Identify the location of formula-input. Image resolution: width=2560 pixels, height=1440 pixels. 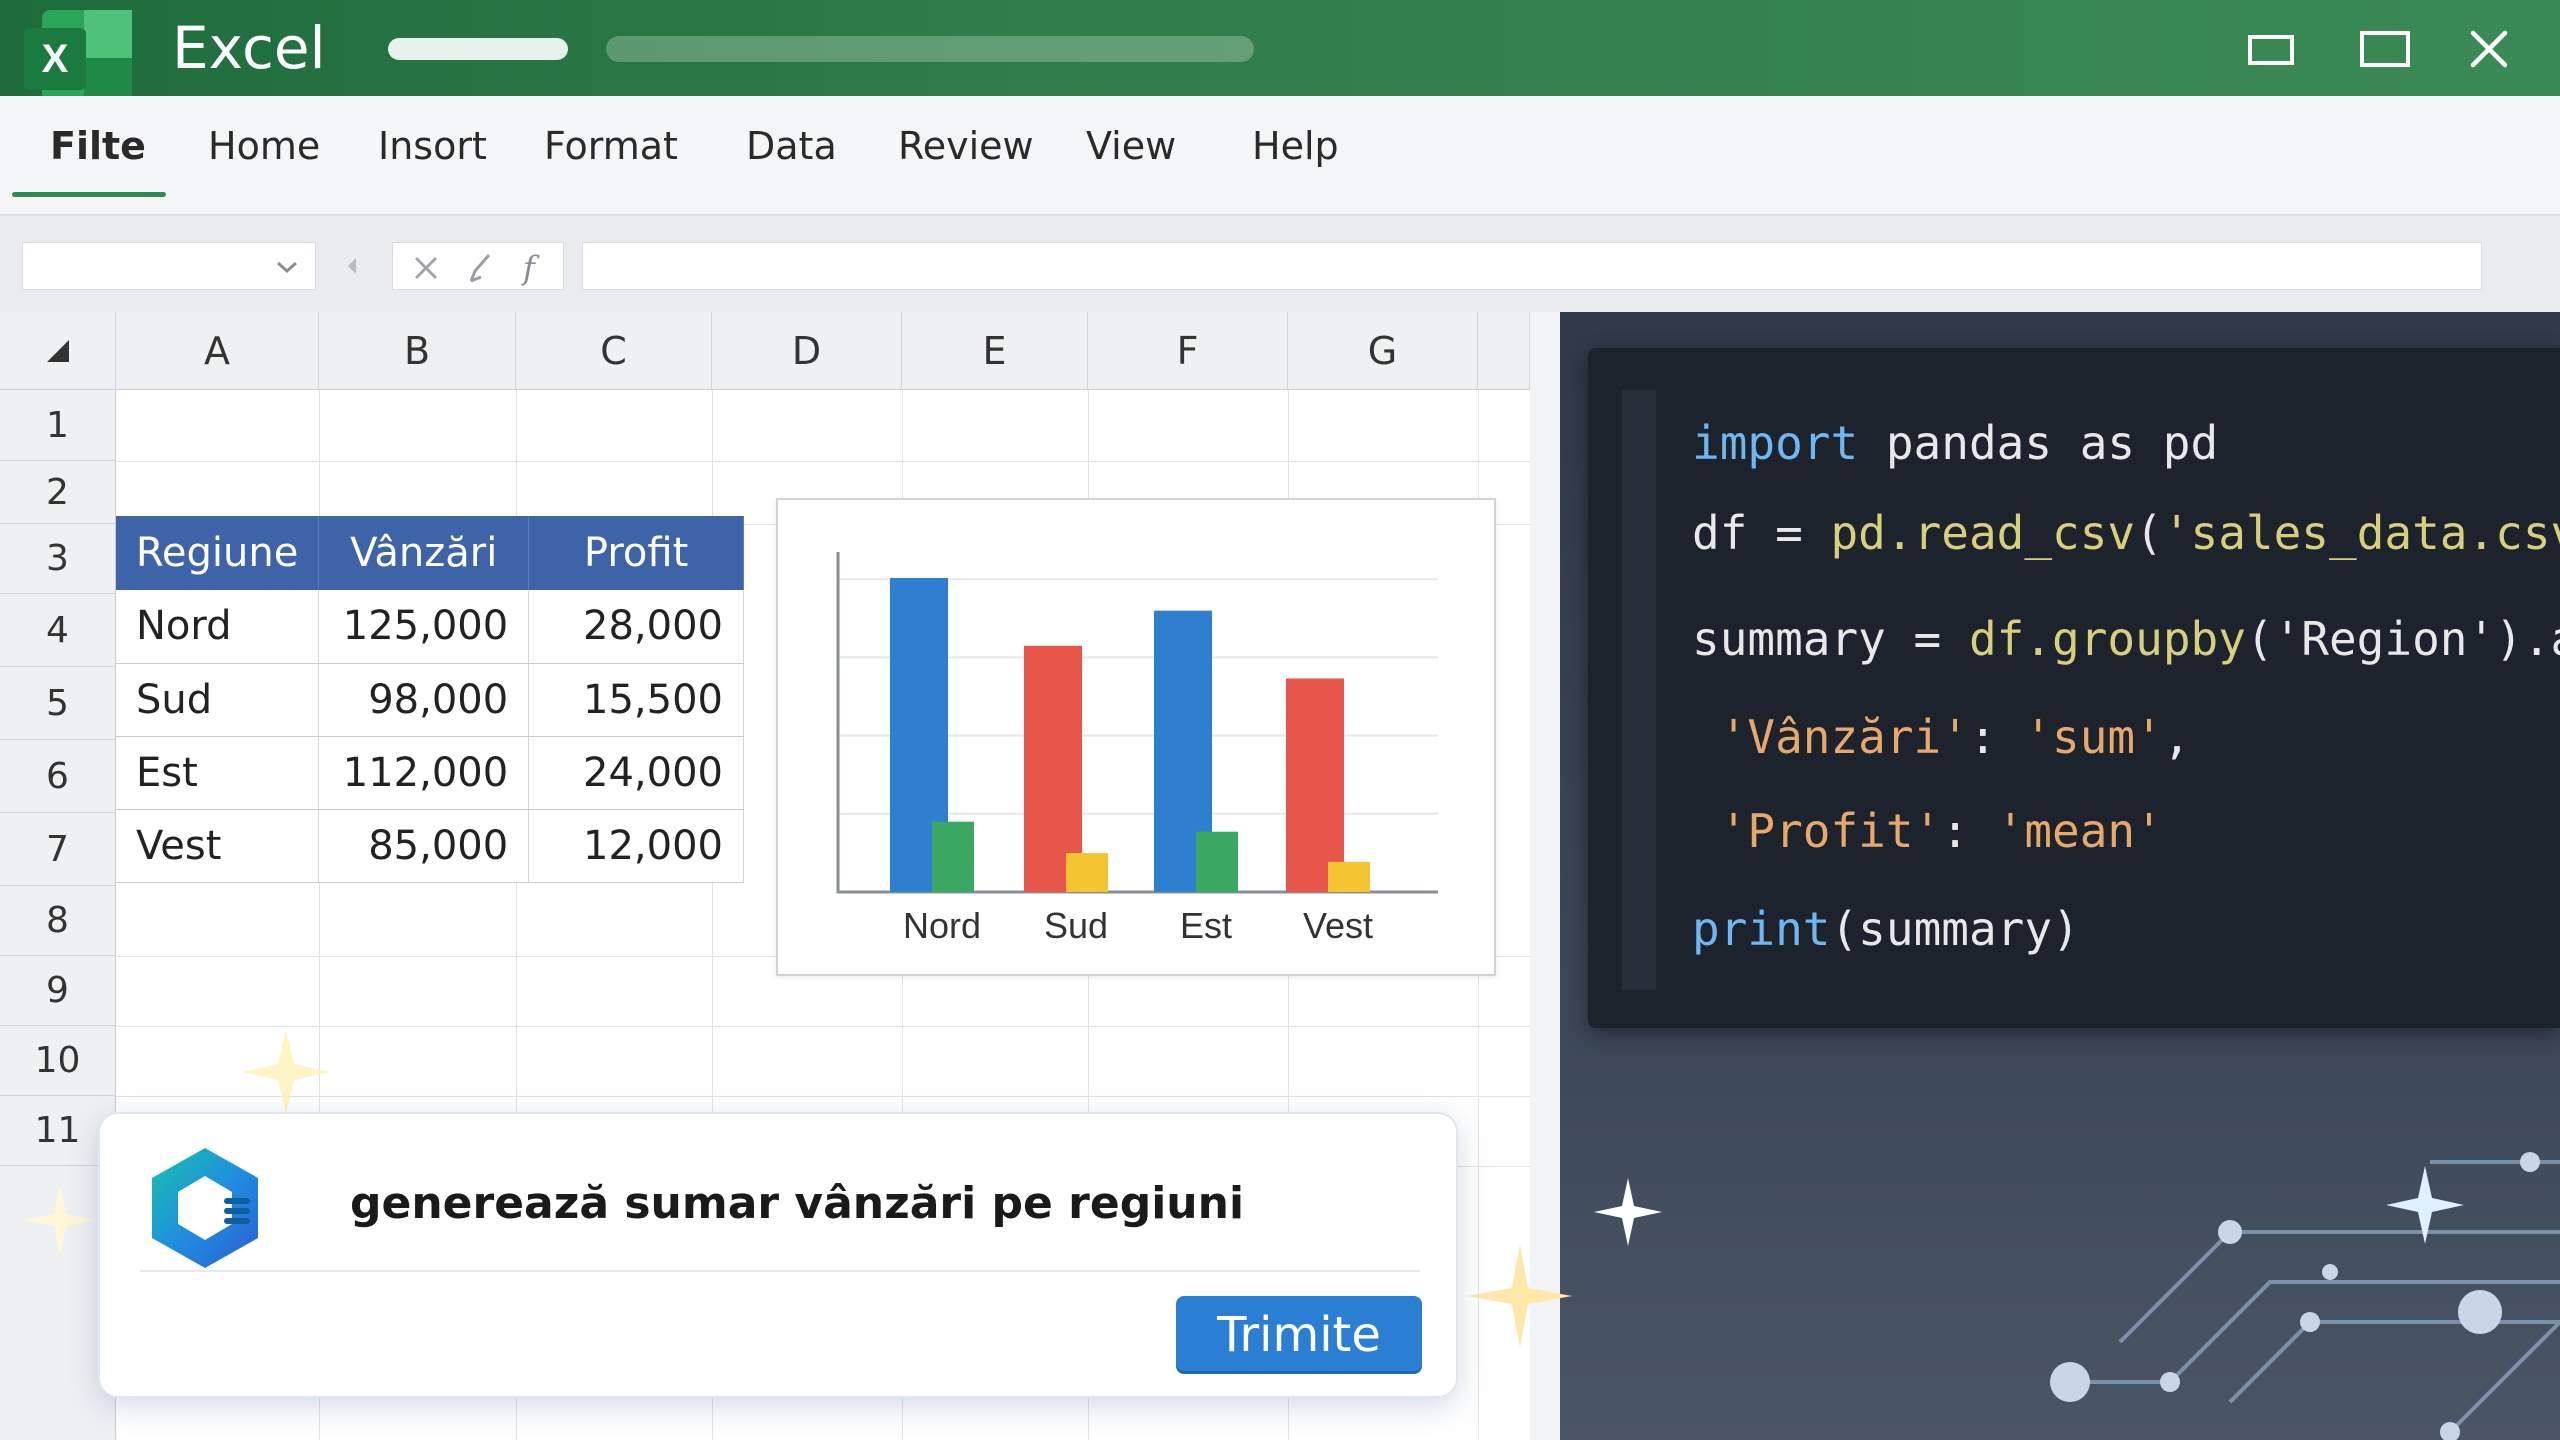
(1532, 266).